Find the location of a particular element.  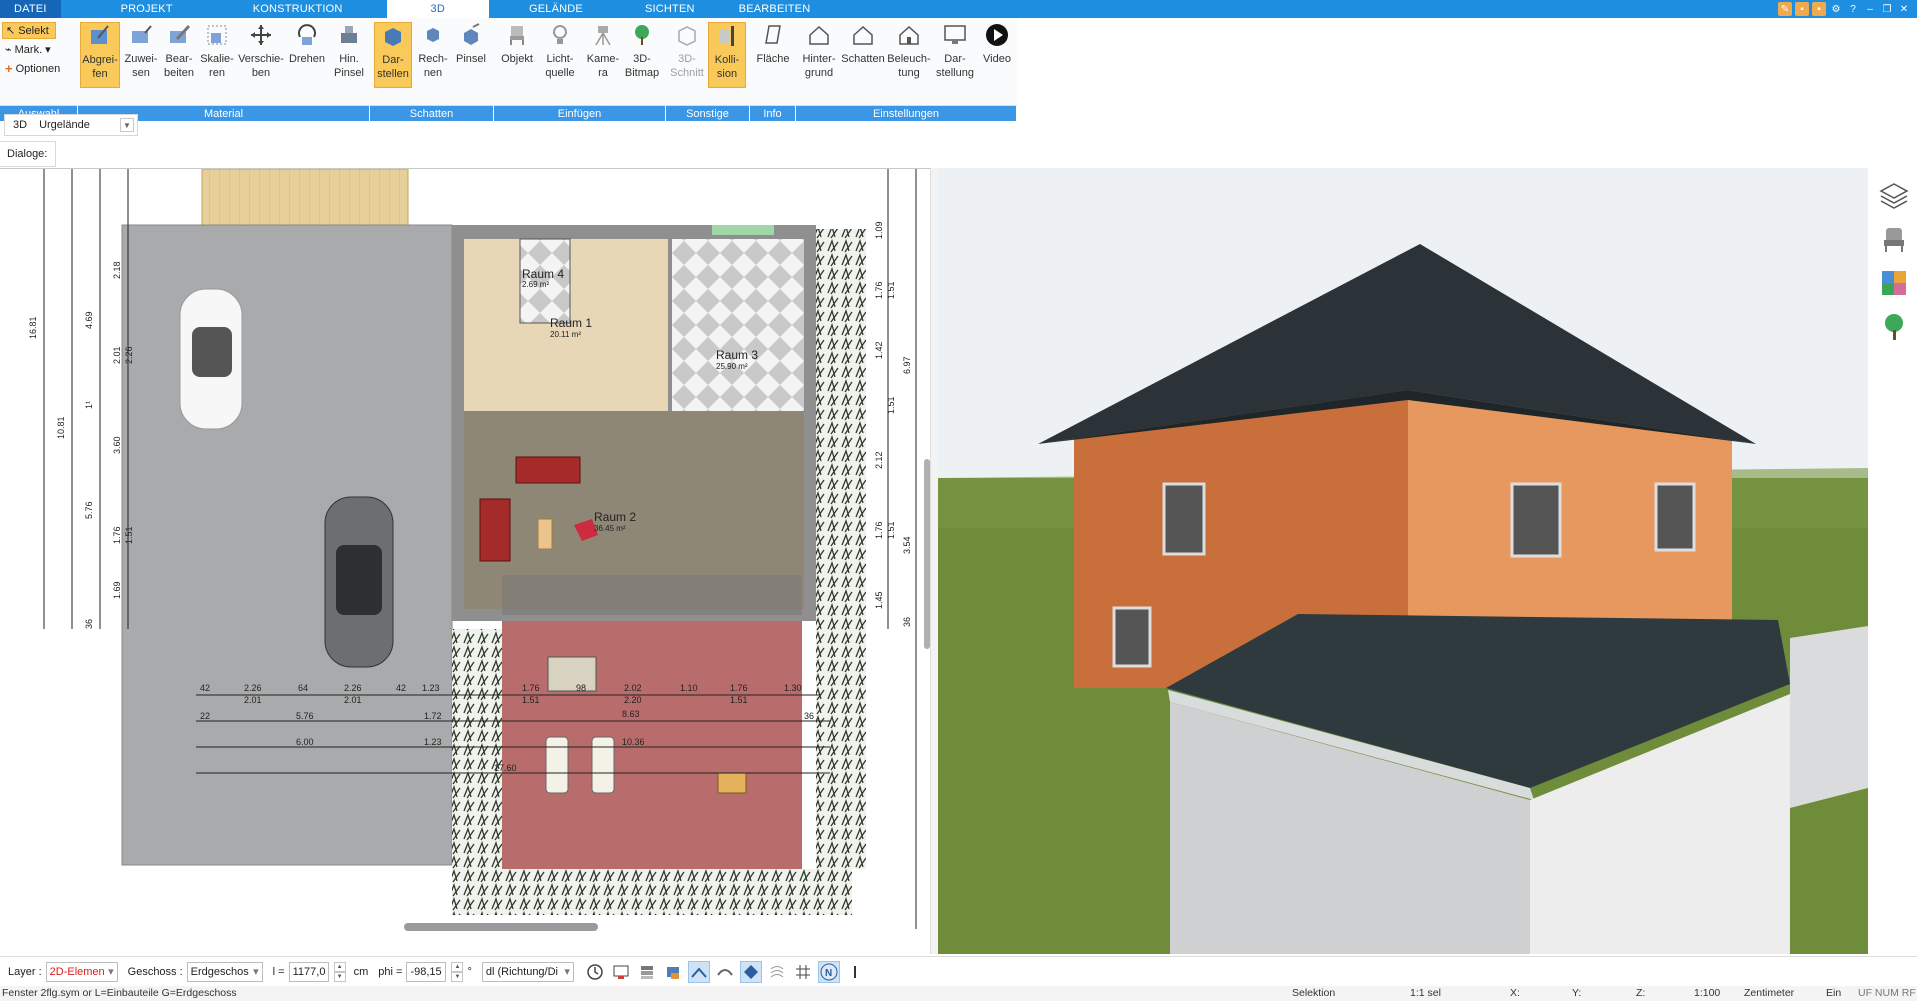

dim-label: 2.18 is located at coordinates (117, 270).